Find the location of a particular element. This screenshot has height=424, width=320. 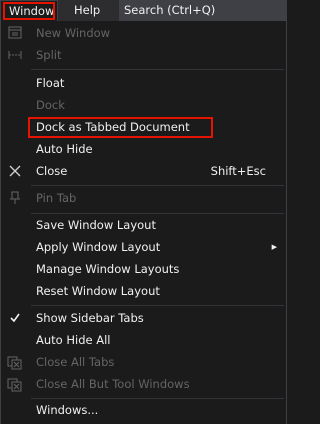

highlight-box-dock-tabbed is located at coordinates (120, 127).